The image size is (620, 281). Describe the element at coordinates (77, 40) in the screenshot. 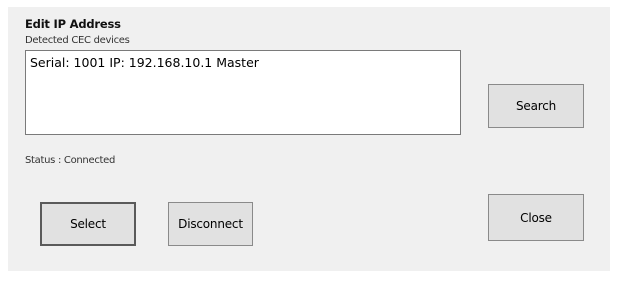

I see `devices-label: Detected CEC devices` at that location.